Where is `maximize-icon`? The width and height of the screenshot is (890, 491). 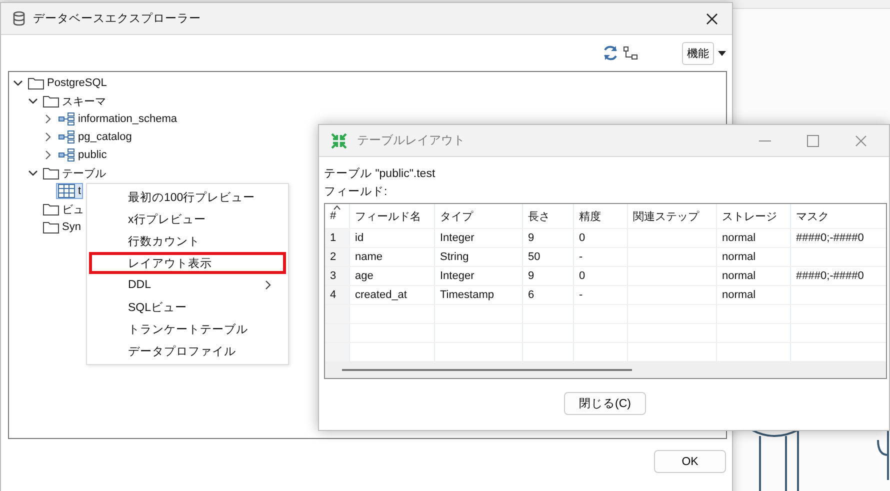 maximize-icon is located at coordinates (813, 140).